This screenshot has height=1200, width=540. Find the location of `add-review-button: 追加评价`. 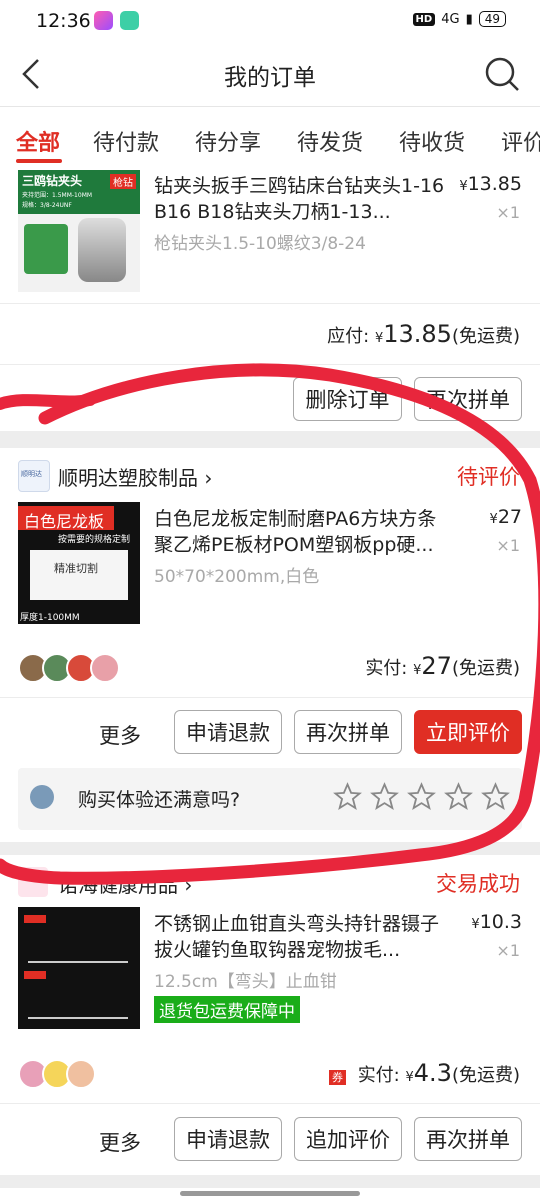

add-review-button: 追加评价 is located at coordinates (348, 1139).